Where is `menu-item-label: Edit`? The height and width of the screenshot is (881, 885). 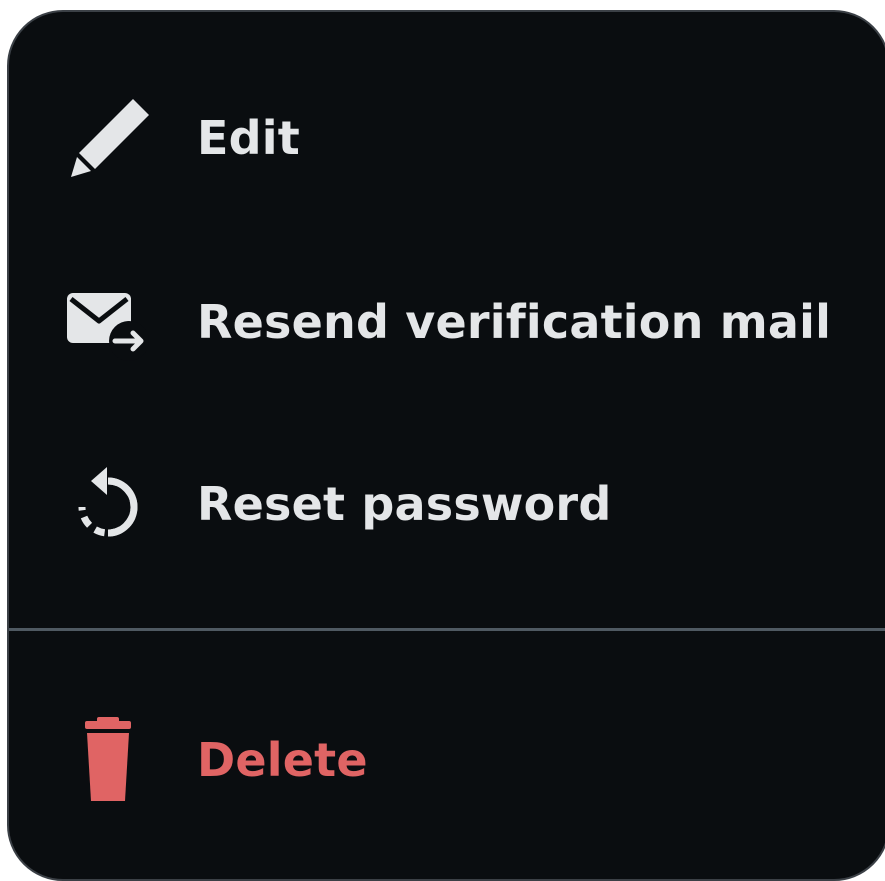 menu-item-label: Edit is located at coordinates (248, 138).